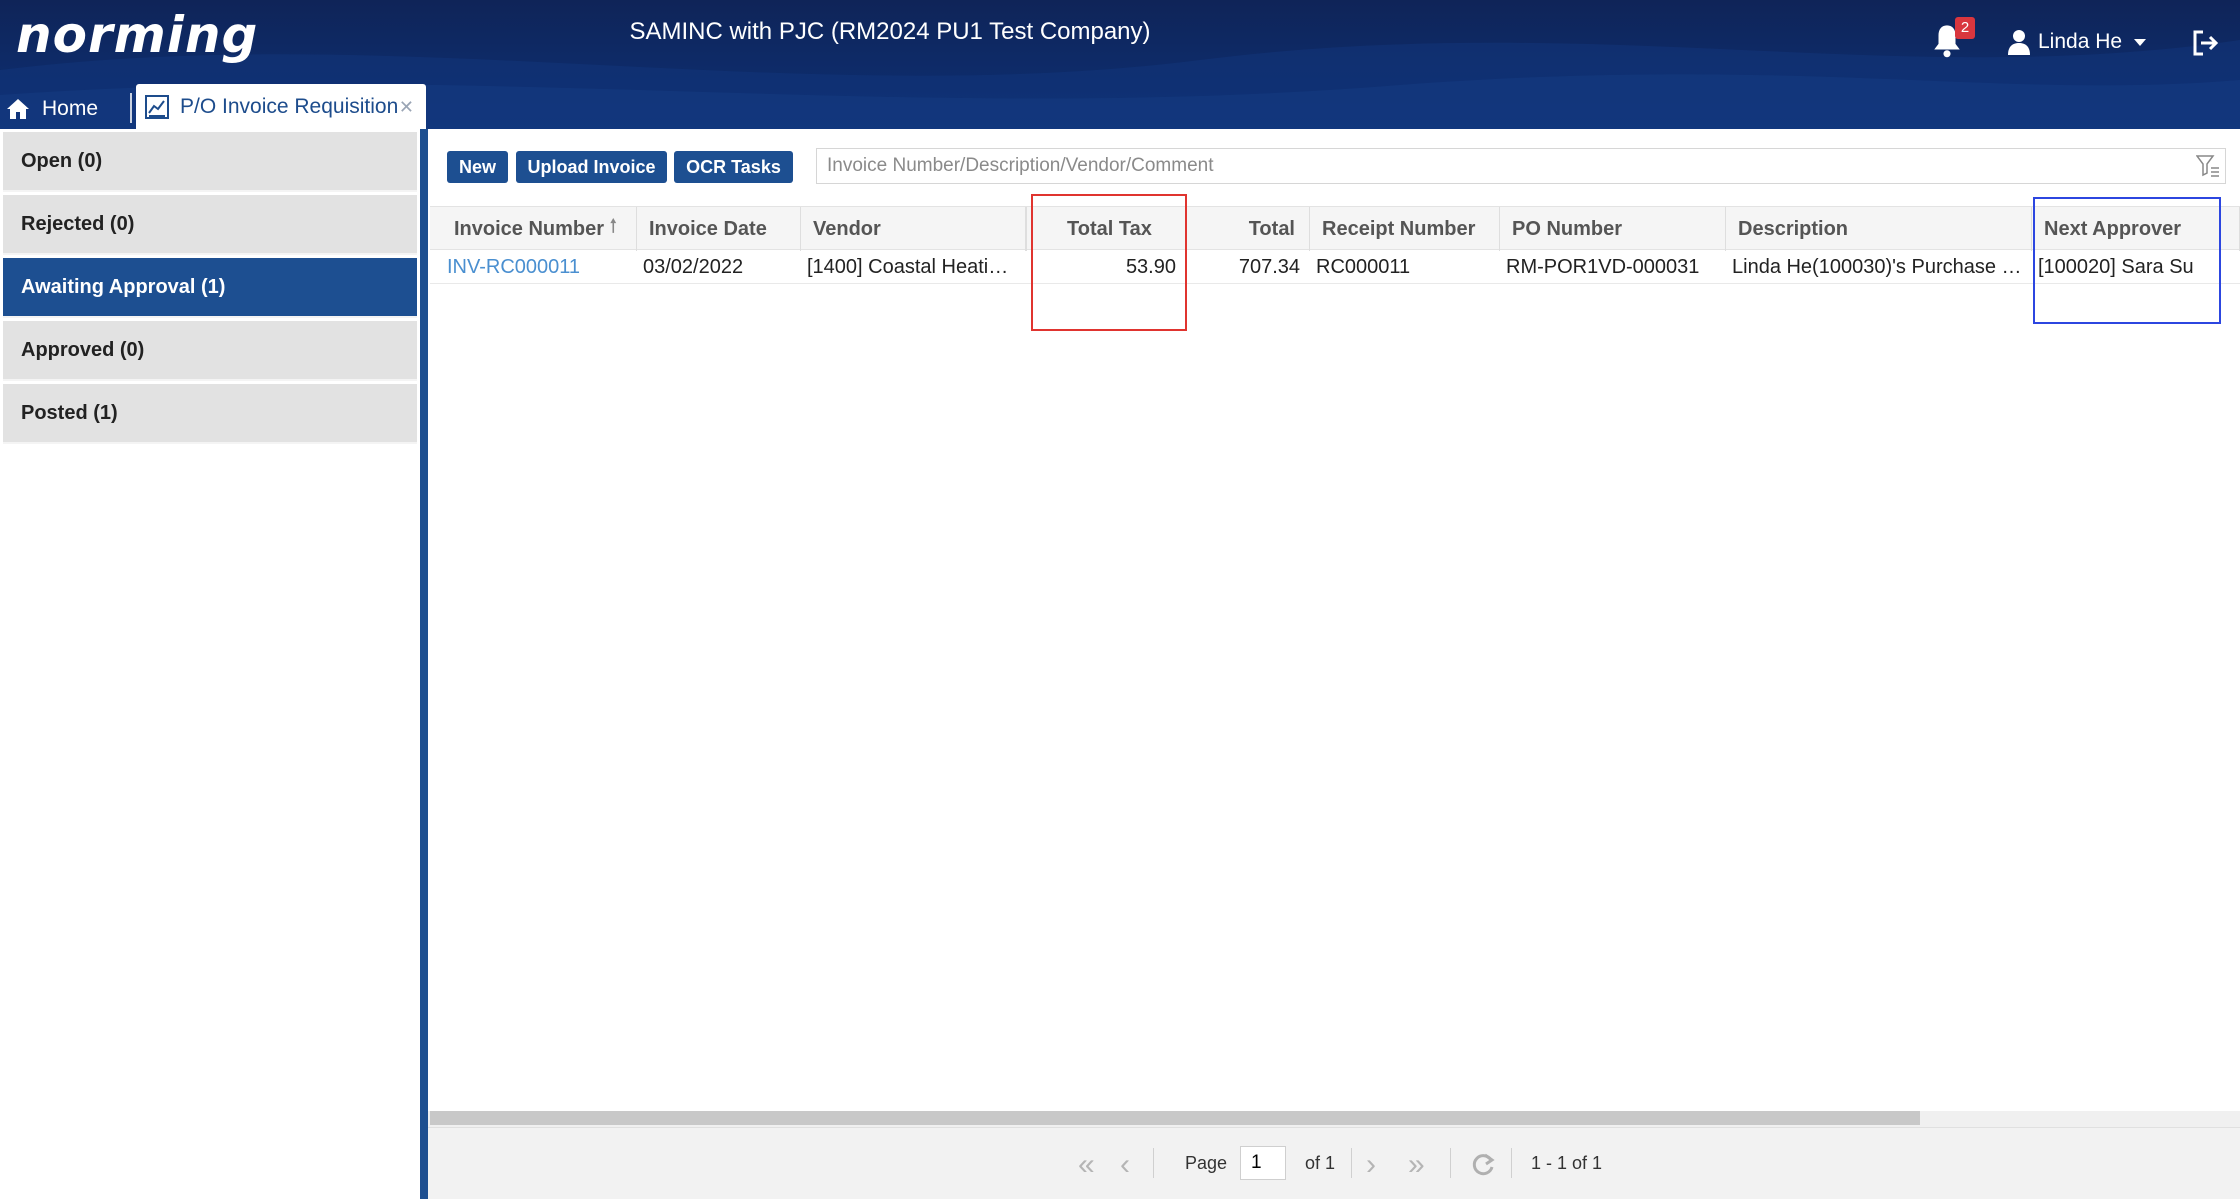 The image size is (2240, 1199). I want to click on sidebar-item-approved: Approved (0), so click(210, 351).